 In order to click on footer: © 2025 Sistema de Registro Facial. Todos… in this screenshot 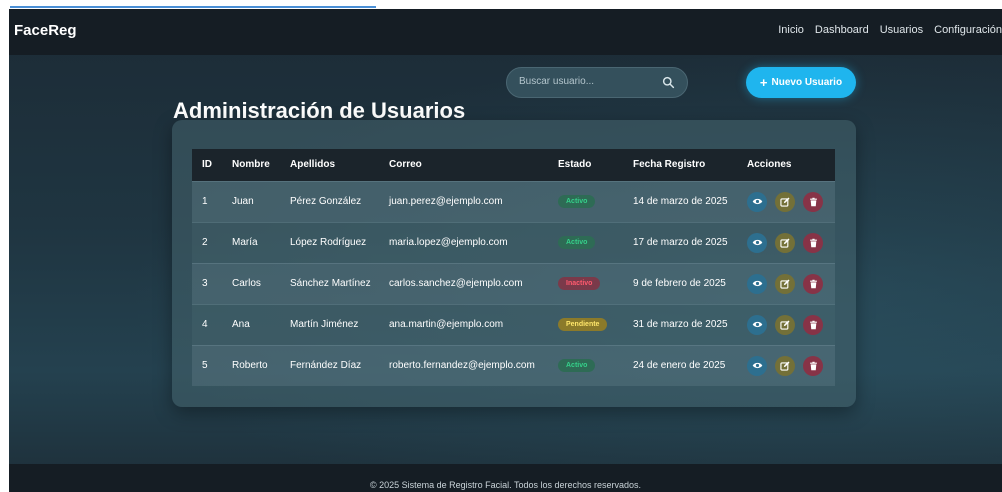, I will do `click(505, 478)`.